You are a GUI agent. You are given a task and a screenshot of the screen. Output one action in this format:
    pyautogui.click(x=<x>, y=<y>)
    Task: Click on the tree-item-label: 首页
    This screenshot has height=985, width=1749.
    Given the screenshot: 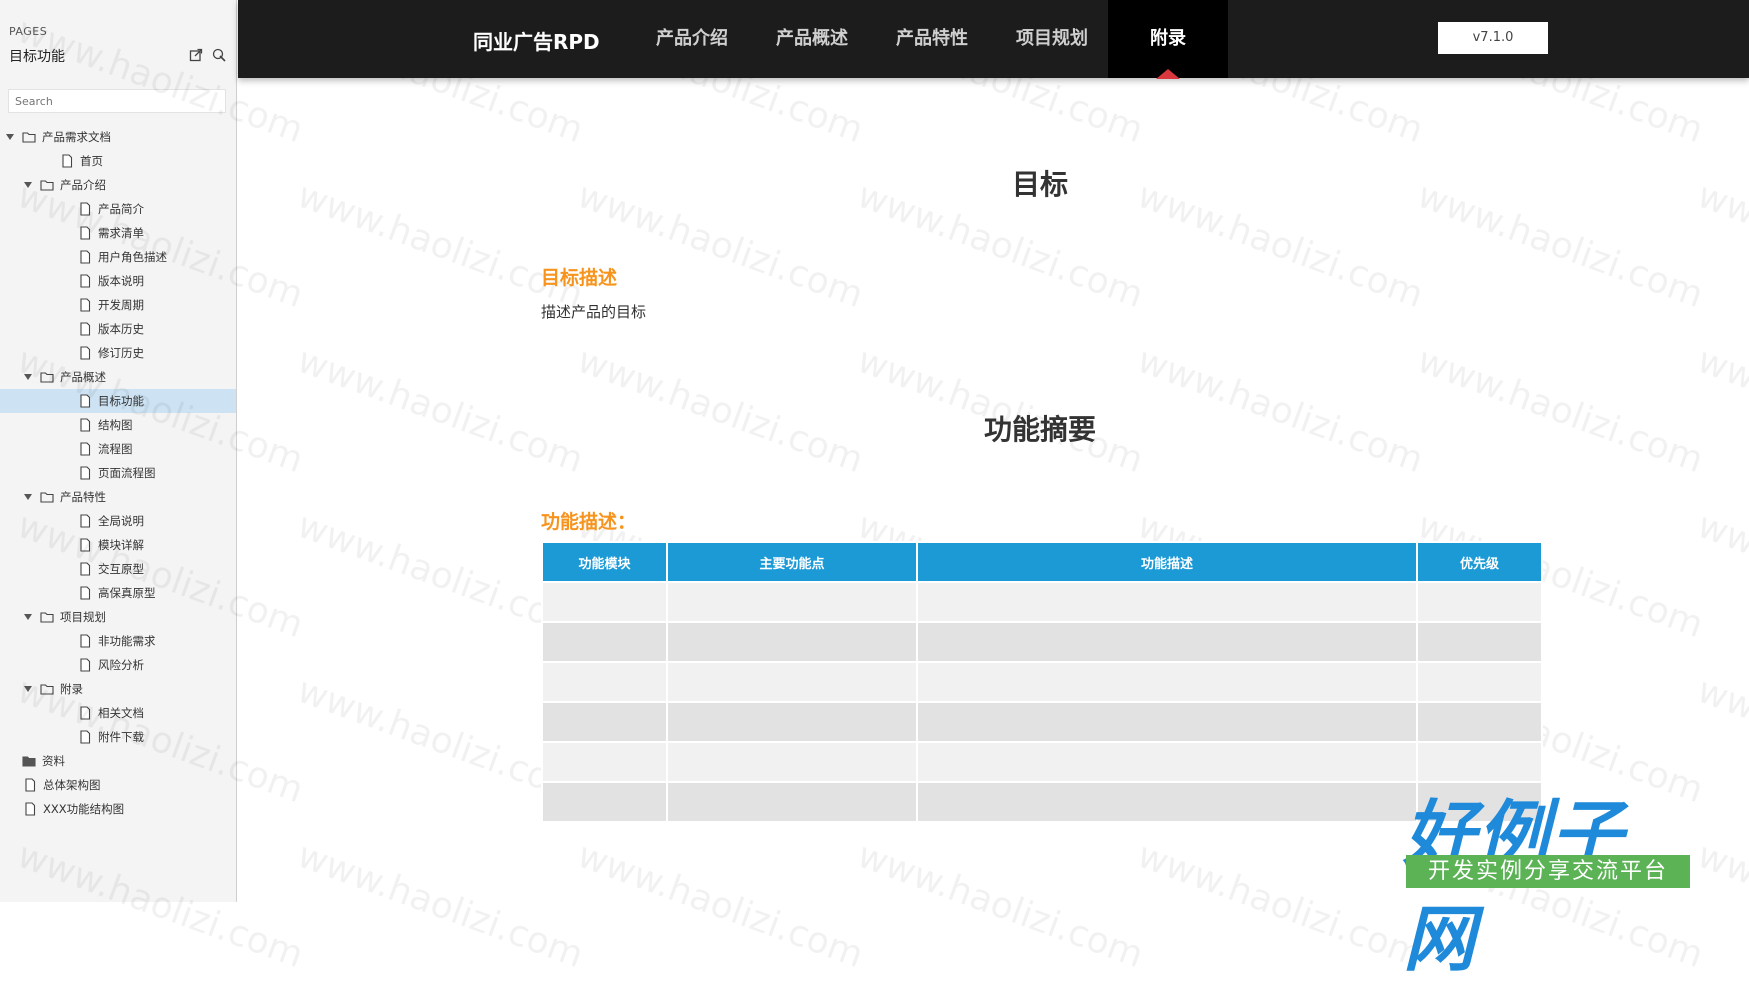 What is the action you would take?
    pyautogui.click(x=91, y=161)
    